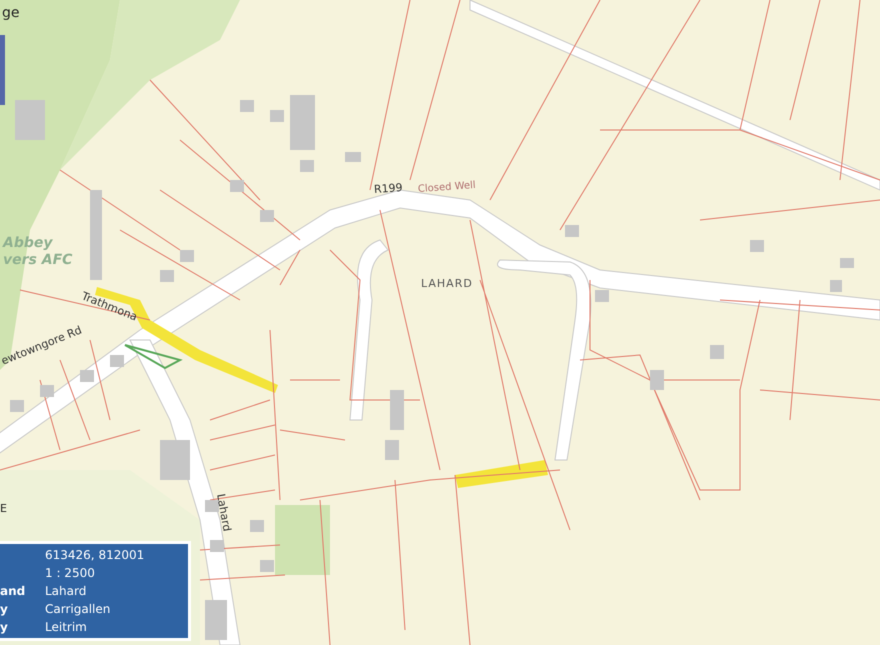  What do you see at coordinates (78, 609) in the screenshot?
I see `field-value: Carrigallen` at bounding box center [78, 609].